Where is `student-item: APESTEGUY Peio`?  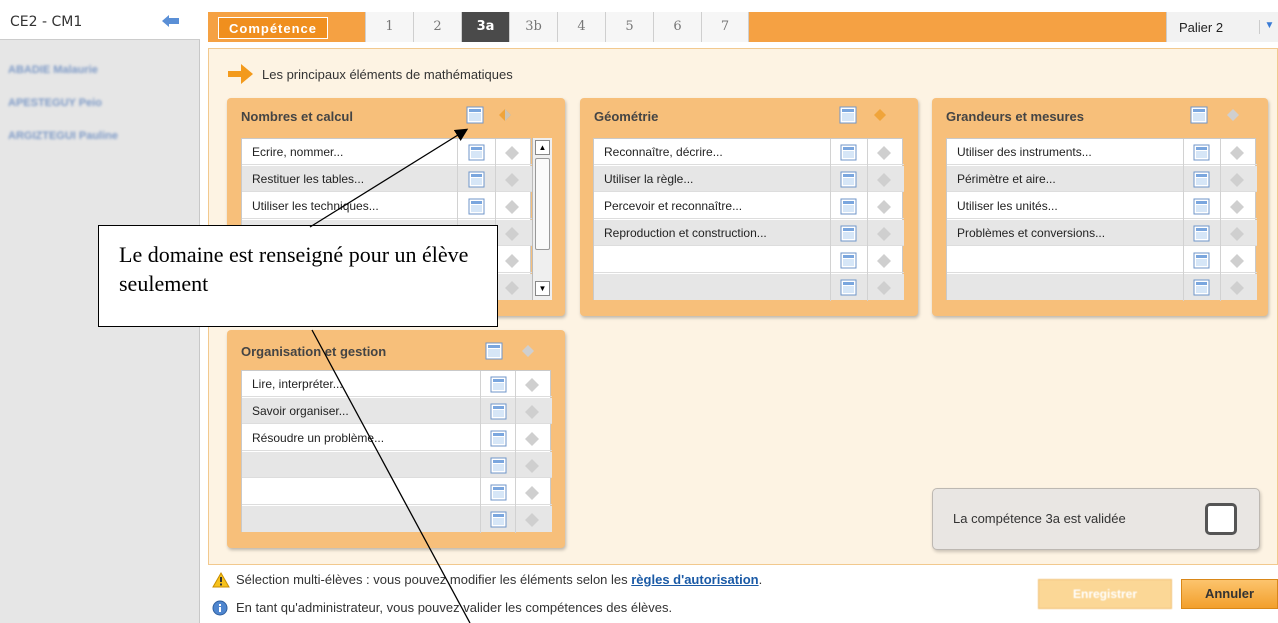
student-item: APESTEGUY Peio is located at coordinates (55, 103).